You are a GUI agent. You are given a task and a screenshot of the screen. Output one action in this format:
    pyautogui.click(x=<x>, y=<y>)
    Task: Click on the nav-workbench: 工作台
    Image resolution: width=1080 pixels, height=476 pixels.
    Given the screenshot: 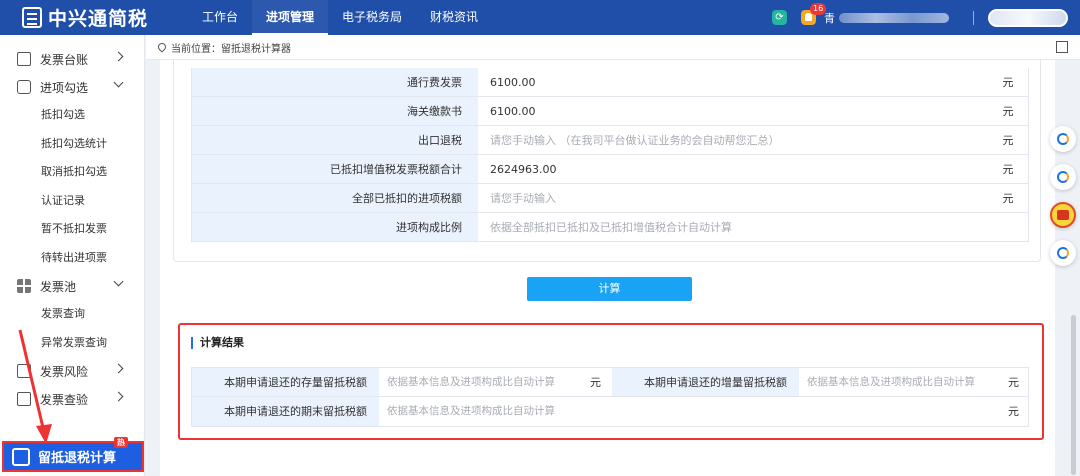 What is the action you would take?
    pyautogui.click(x=220, y=17)
    